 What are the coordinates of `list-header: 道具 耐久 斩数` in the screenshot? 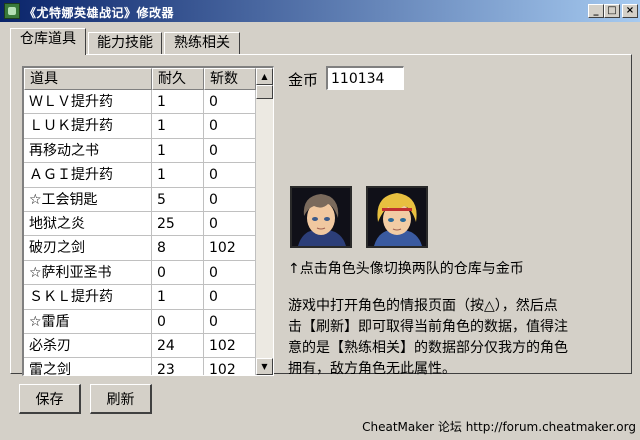 It's located at (140, 79).